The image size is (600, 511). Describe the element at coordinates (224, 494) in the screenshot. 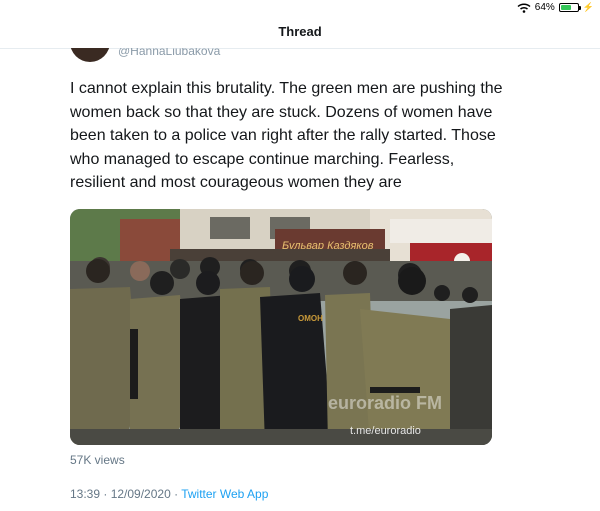

I see `source-app-link: Twitter Web App` at that location.